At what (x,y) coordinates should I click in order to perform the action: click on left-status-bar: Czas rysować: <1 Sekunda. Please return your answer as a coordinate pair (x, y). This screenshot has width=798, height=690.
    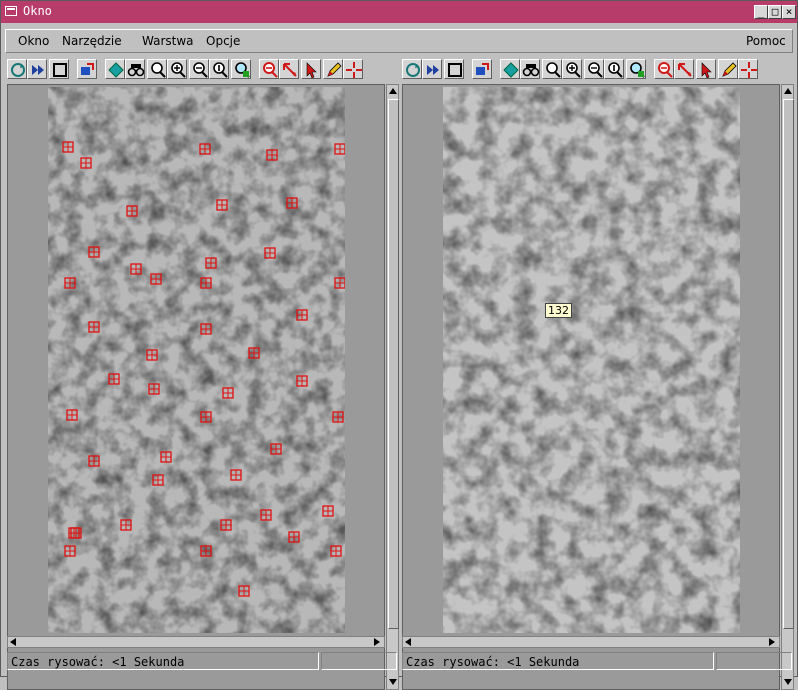
    Looking at the image, I should click on (203, 661).